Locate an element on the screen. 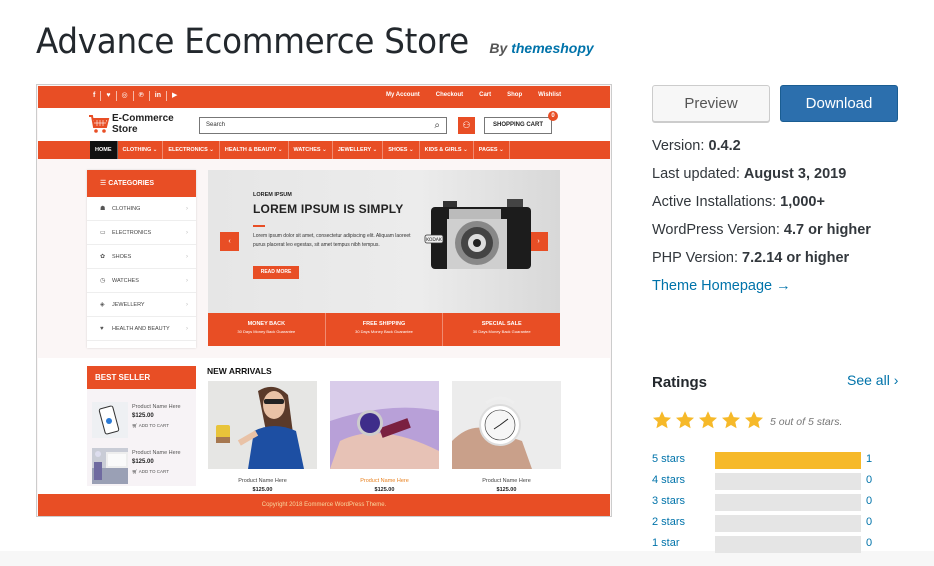  rating-row: 5 stars 1 is located at coordinates (772, 460).